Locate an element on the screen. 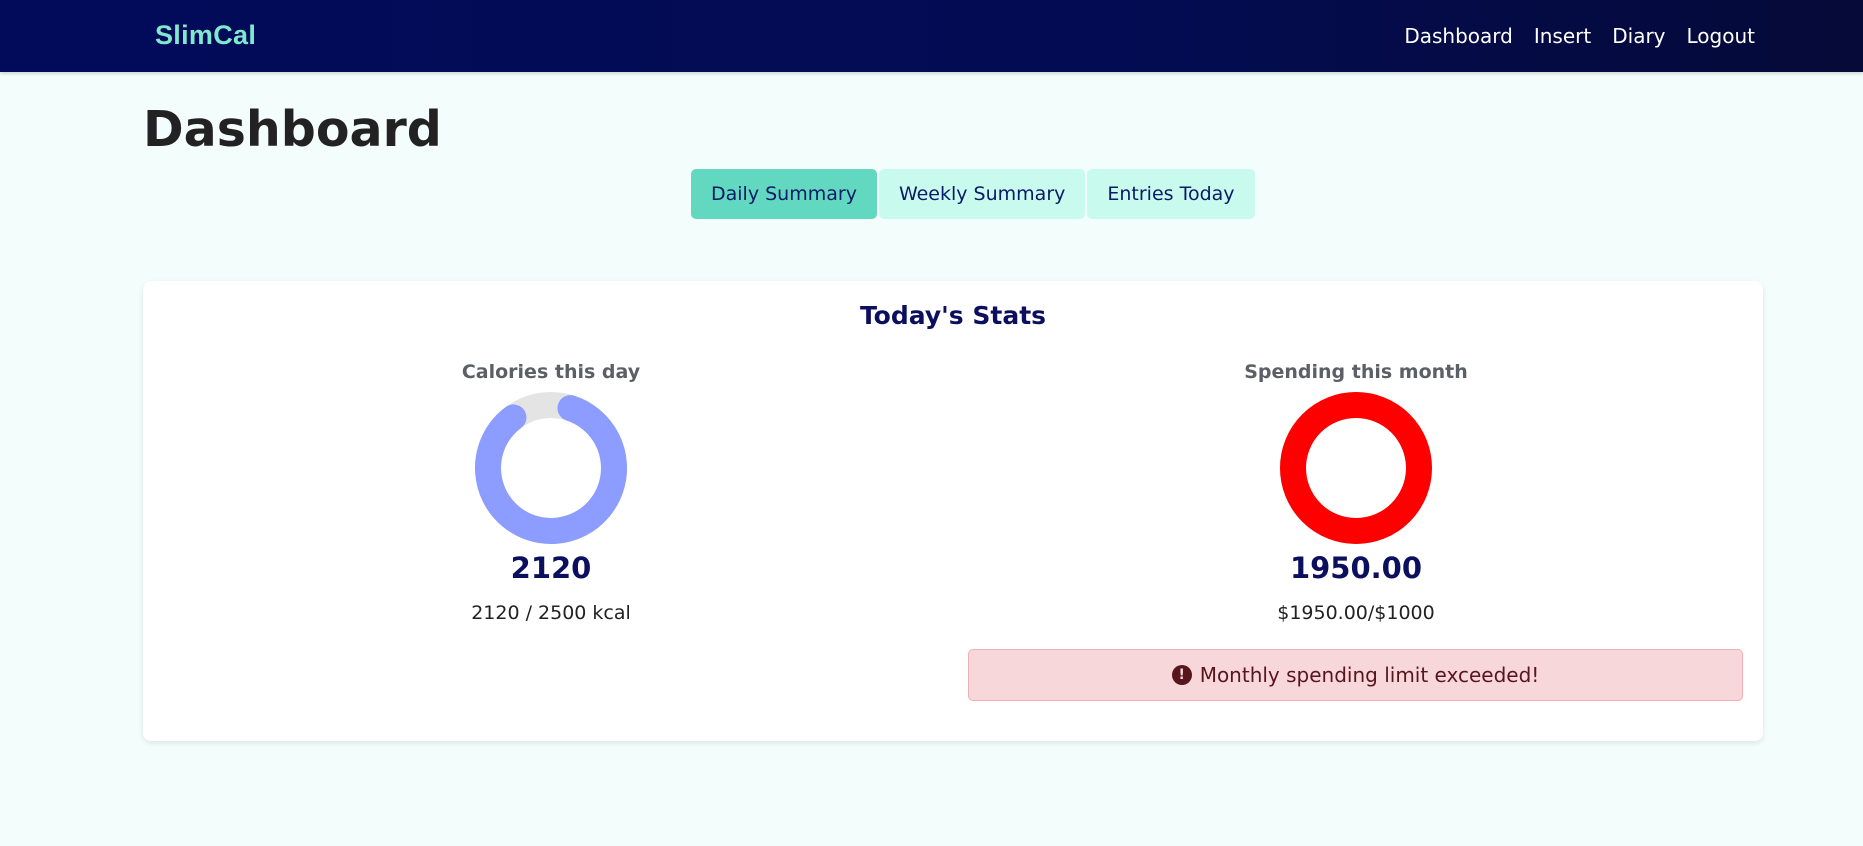  calories-value: 2120 is located at coordinates (551, 568).